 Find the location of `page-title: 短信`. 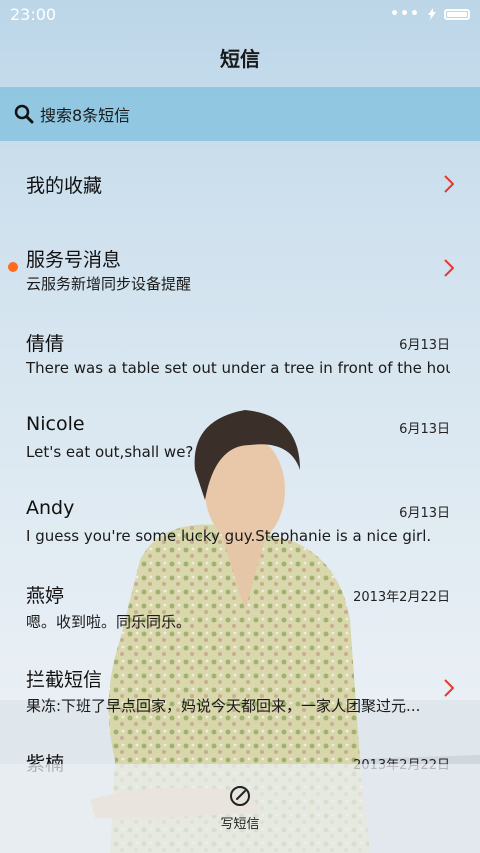

page-title: 短信 is located at coordinates (240, 58).